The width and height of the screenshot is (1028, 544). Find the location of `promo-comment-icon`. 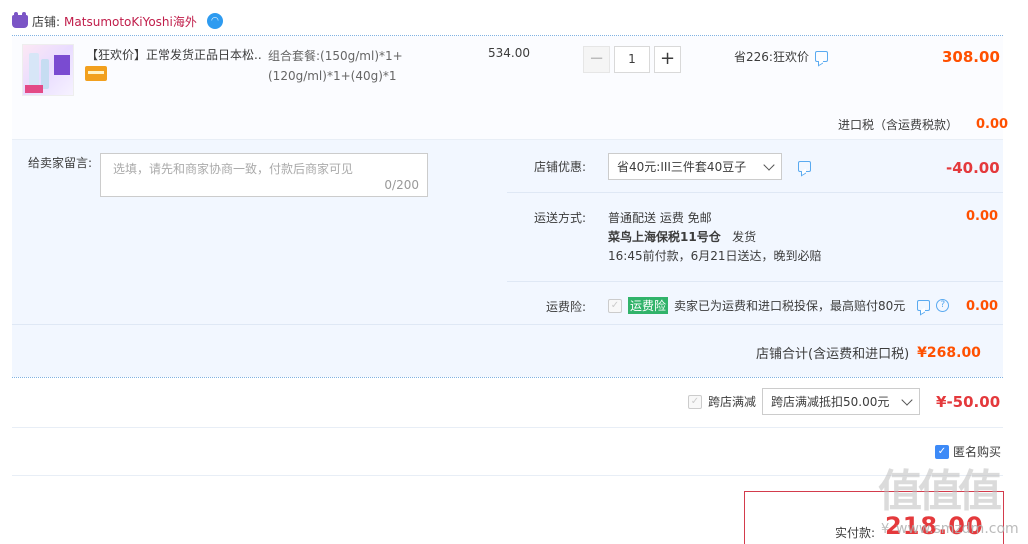

promo-comment-icon is located at coordinates (821, 56).